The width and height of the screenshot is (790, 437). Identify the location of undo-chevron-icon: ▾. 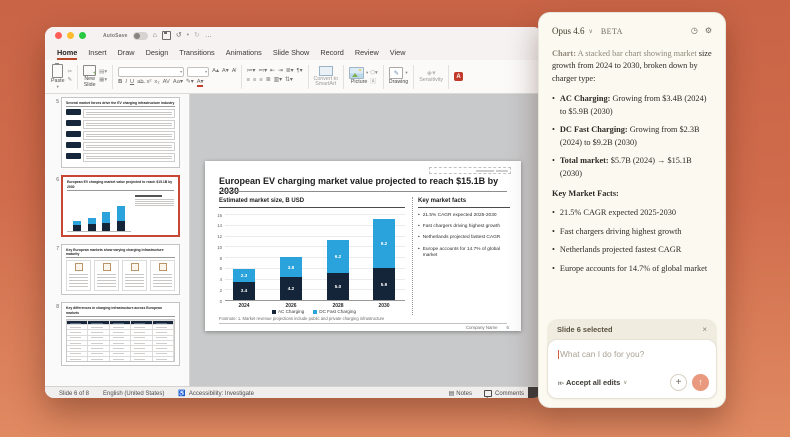
(188, 35).